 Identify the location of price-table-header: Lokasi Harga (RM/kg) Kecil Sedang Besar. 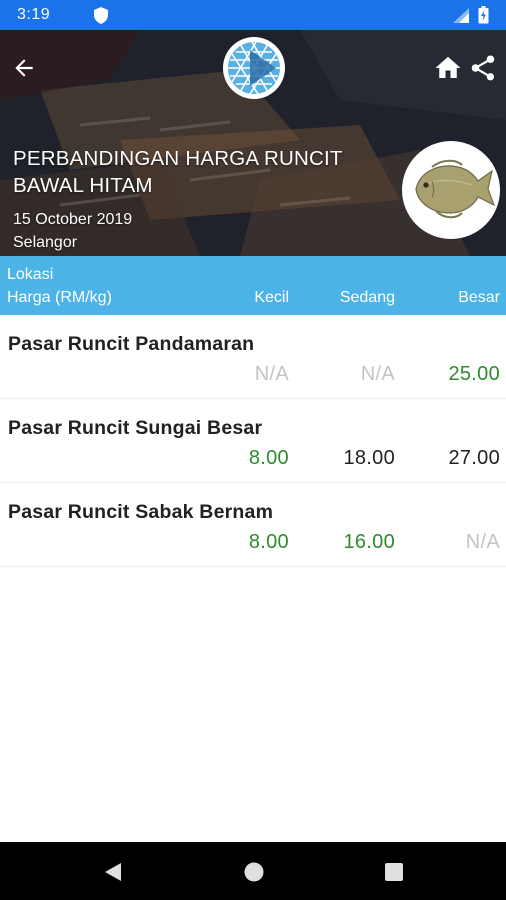
(253, 285).